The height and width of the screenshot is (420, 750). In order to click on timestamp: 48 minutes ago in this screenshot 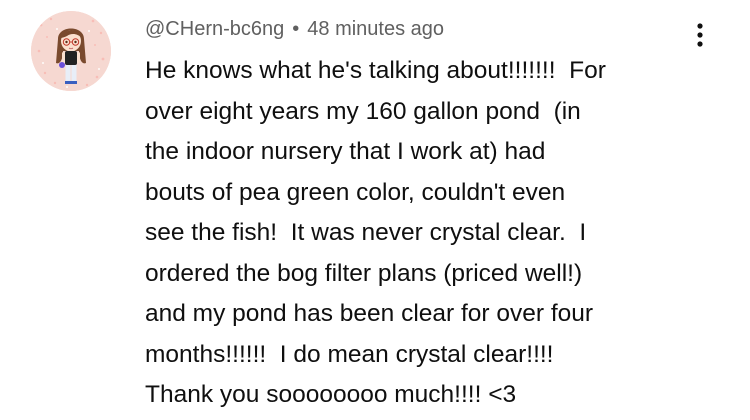, I will do `click(376, 28)`.